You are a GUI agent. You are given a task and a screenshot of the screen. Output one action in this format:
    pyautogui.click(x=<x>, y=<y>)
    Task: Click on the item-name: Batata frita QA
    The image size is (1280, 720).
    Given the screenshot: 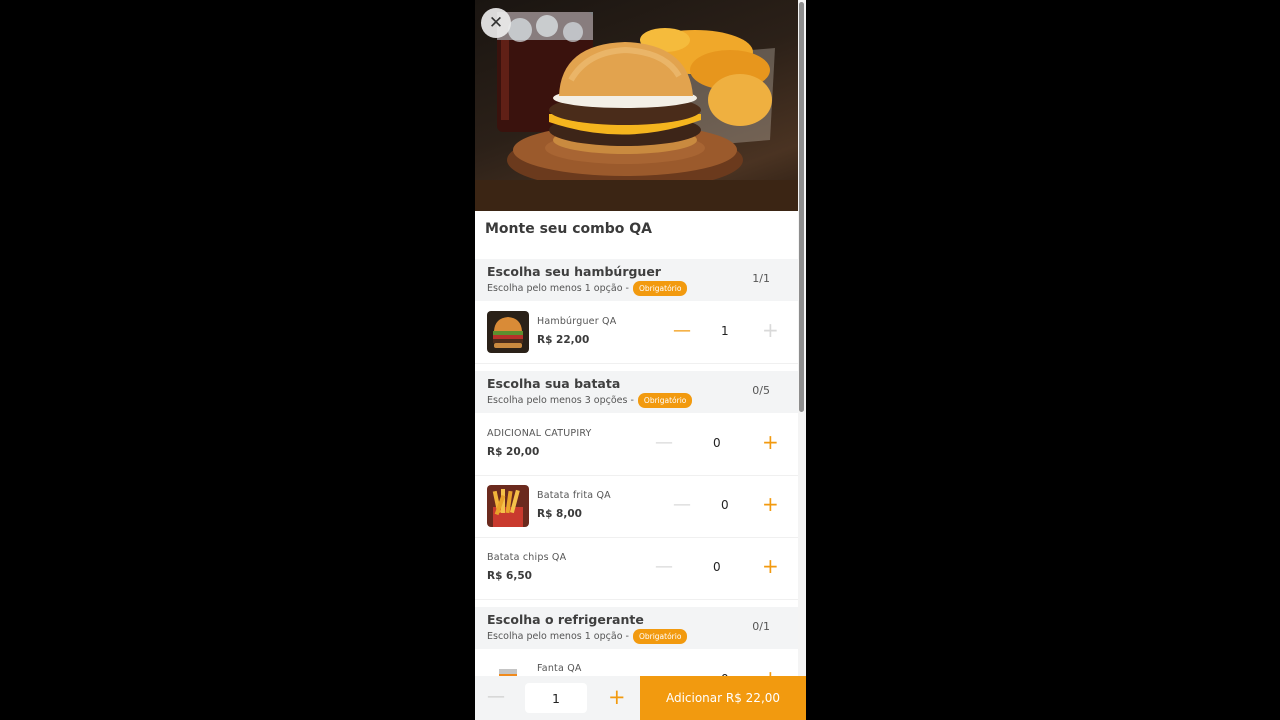 What is the action you would take?
    pyautogui.click(x=574, y=495)
    